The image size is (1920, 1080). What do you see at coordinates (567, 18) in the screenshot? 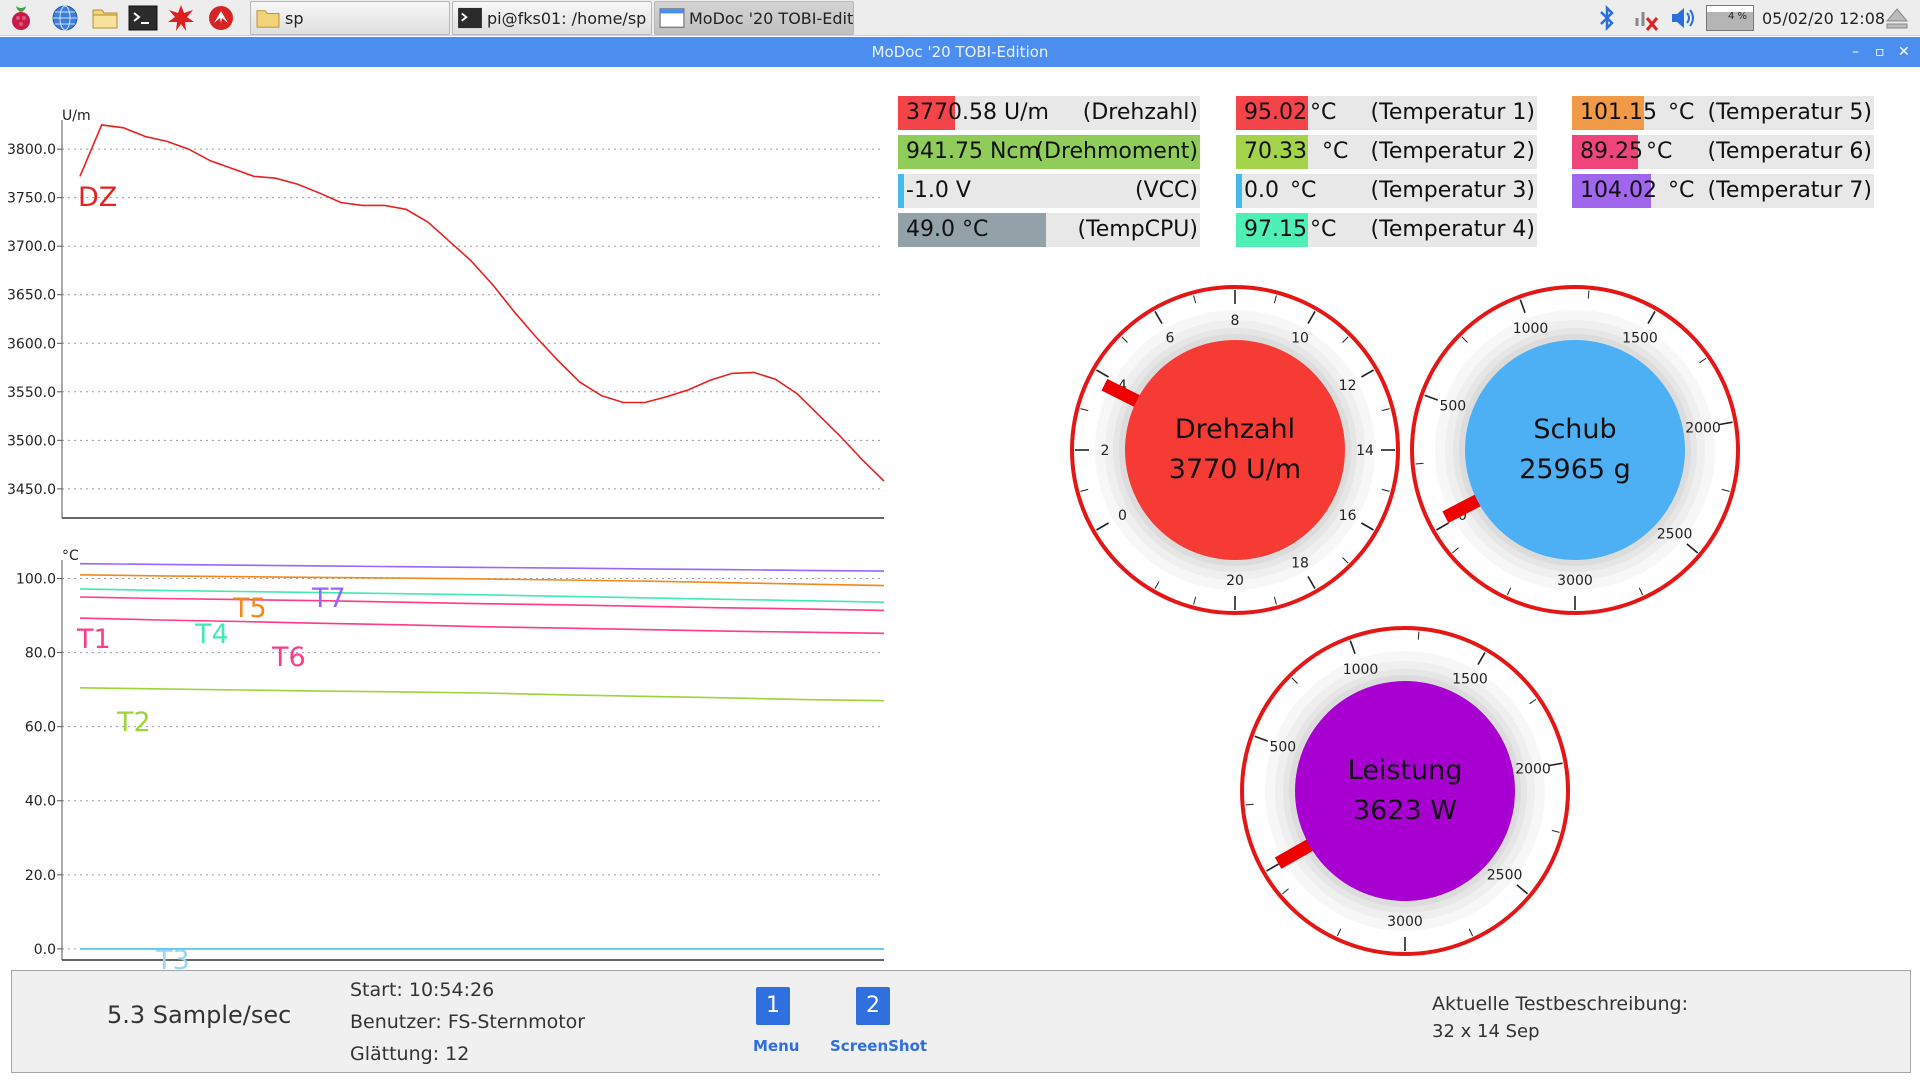
I see `taskbar-button-label: pi@fks01: /home/sp` at bounding box center [567, 18].